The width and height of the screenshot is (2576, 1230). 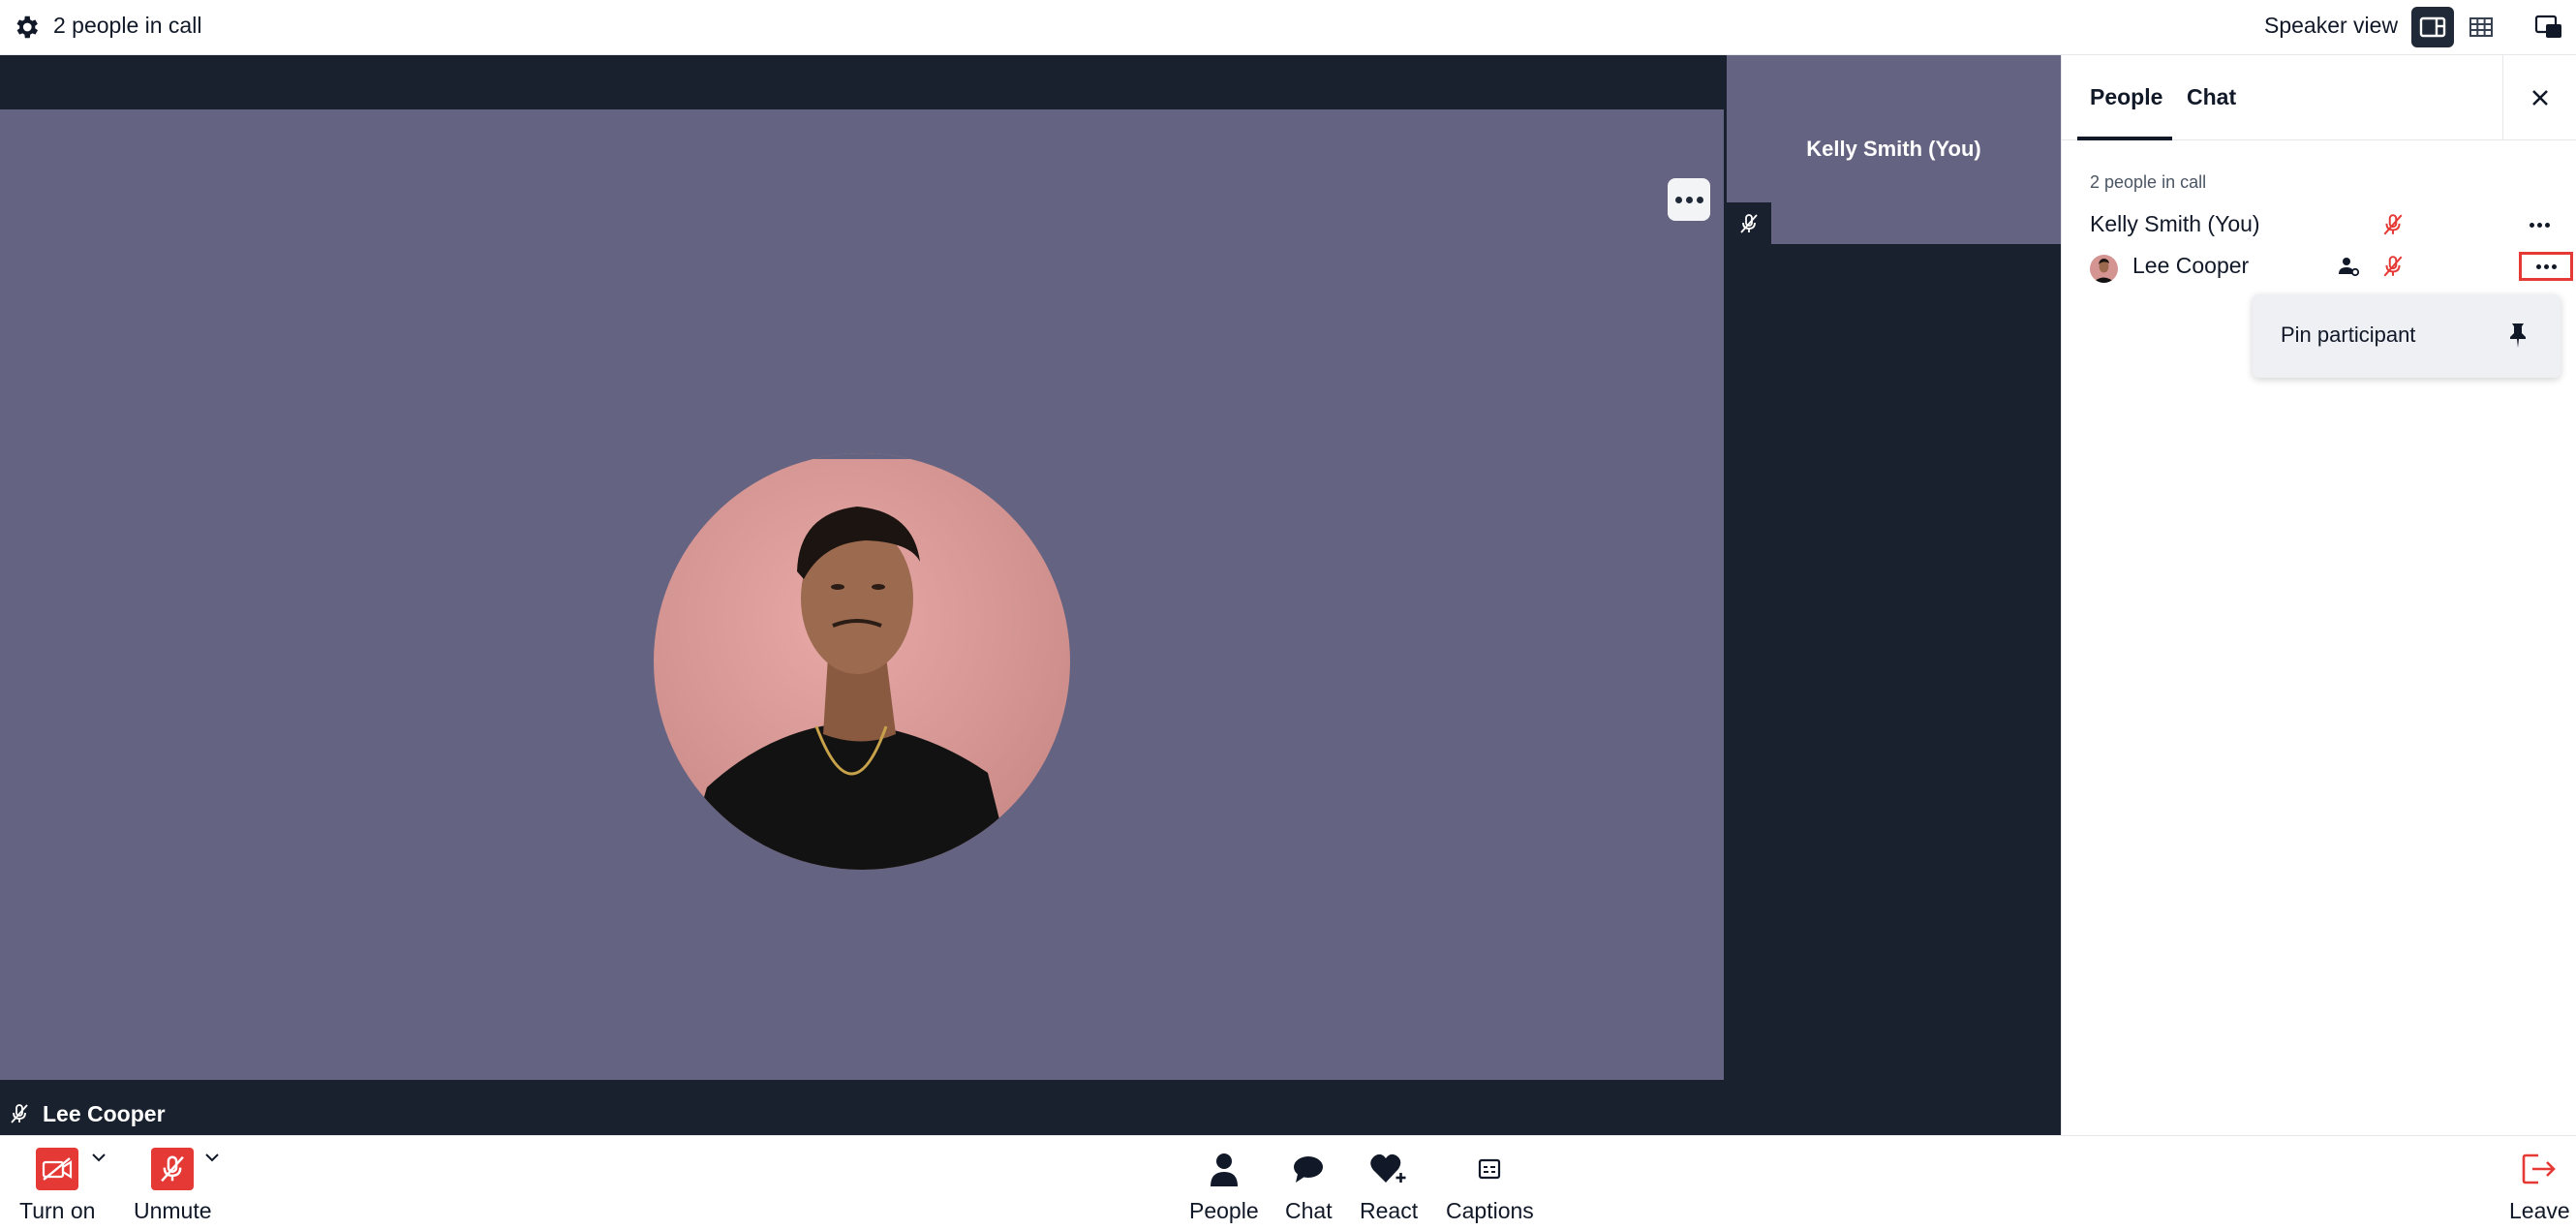 What do you see at coordinates (2348, 335) in the screenshot?
I see `pin-participant-item: Pin participant` at bounding box center [2348, 335].